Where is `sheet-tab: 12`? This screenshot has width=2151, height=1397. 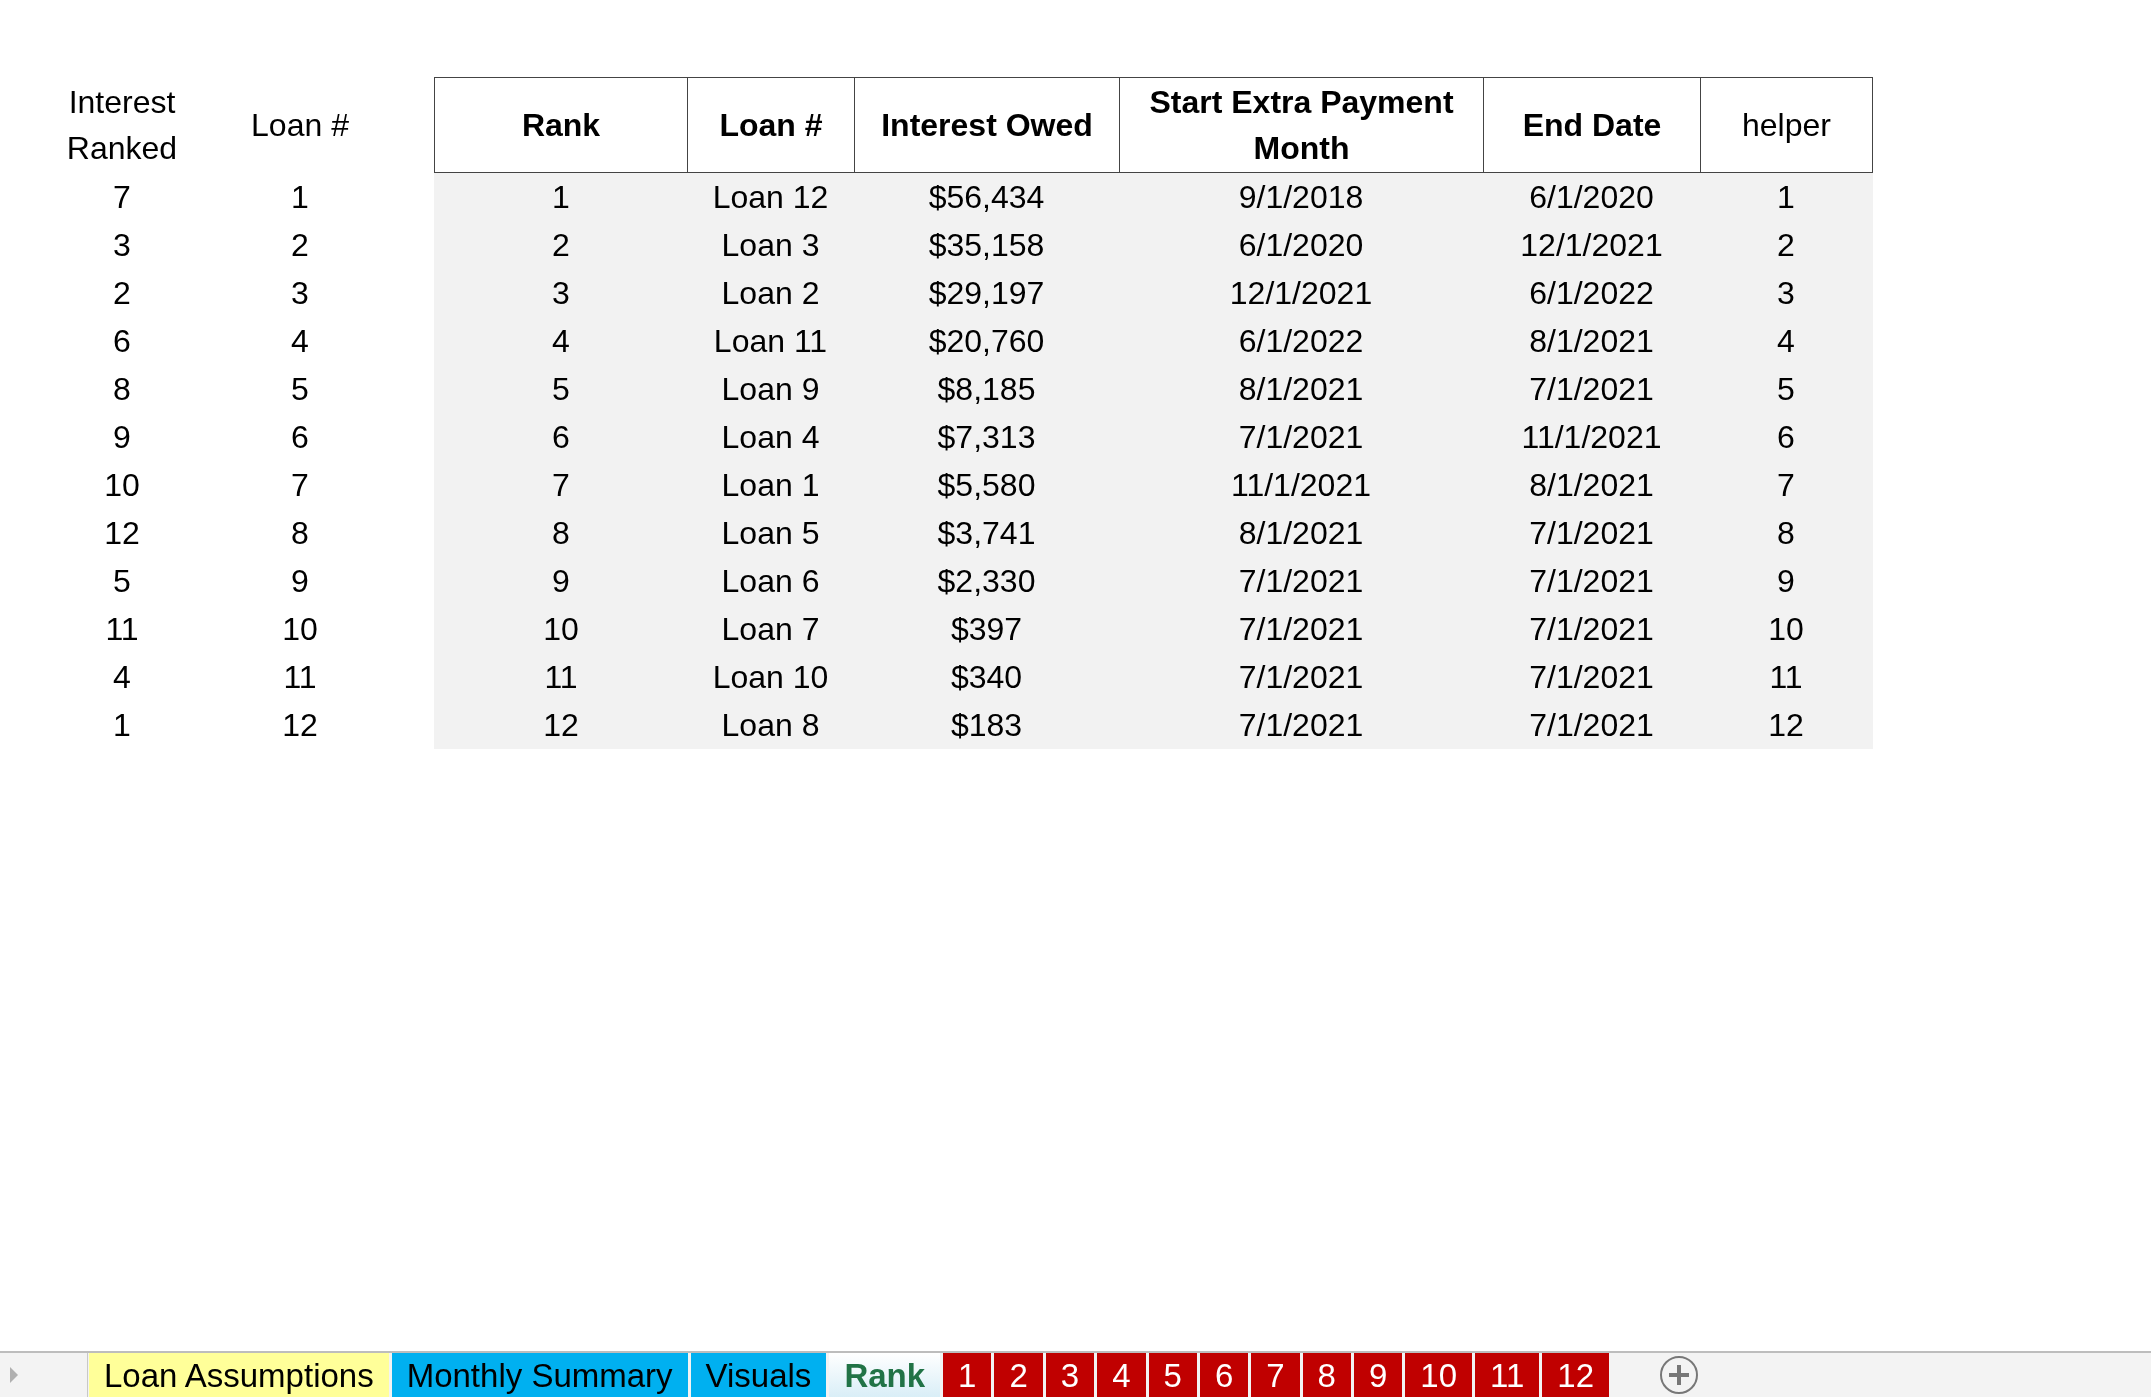
sheet-tab: 12 is located at coordinates (1575, 1375).